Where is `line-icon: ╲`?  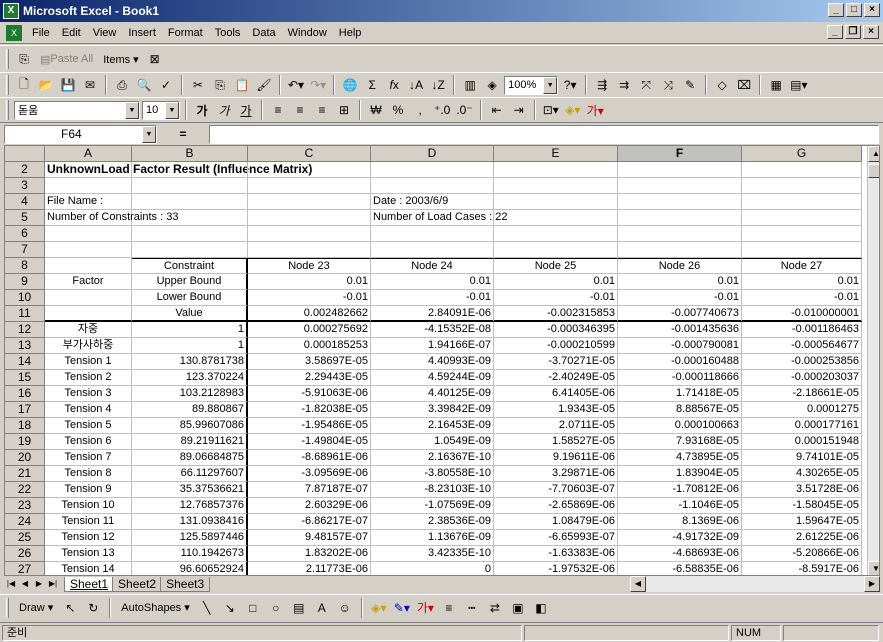 line-icon: ╲ is located at coordinates (207, 608).